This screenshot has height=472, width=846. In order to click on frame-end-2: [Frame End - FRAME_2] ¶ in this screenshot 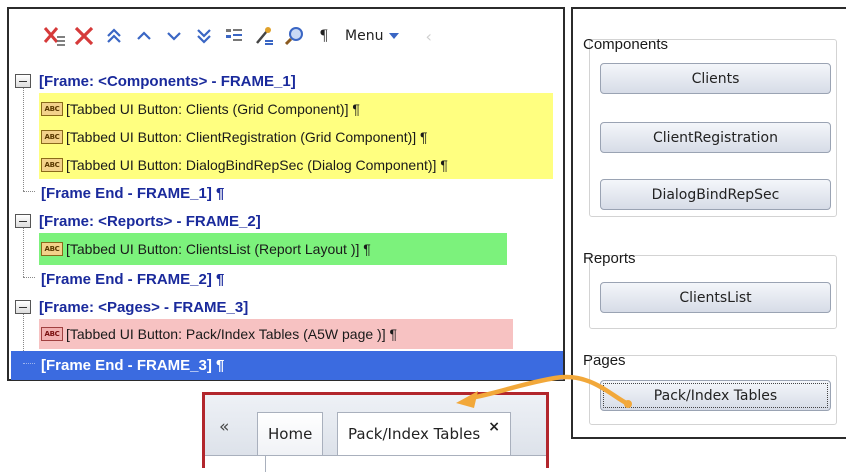, I will do `click(132, 279)`.